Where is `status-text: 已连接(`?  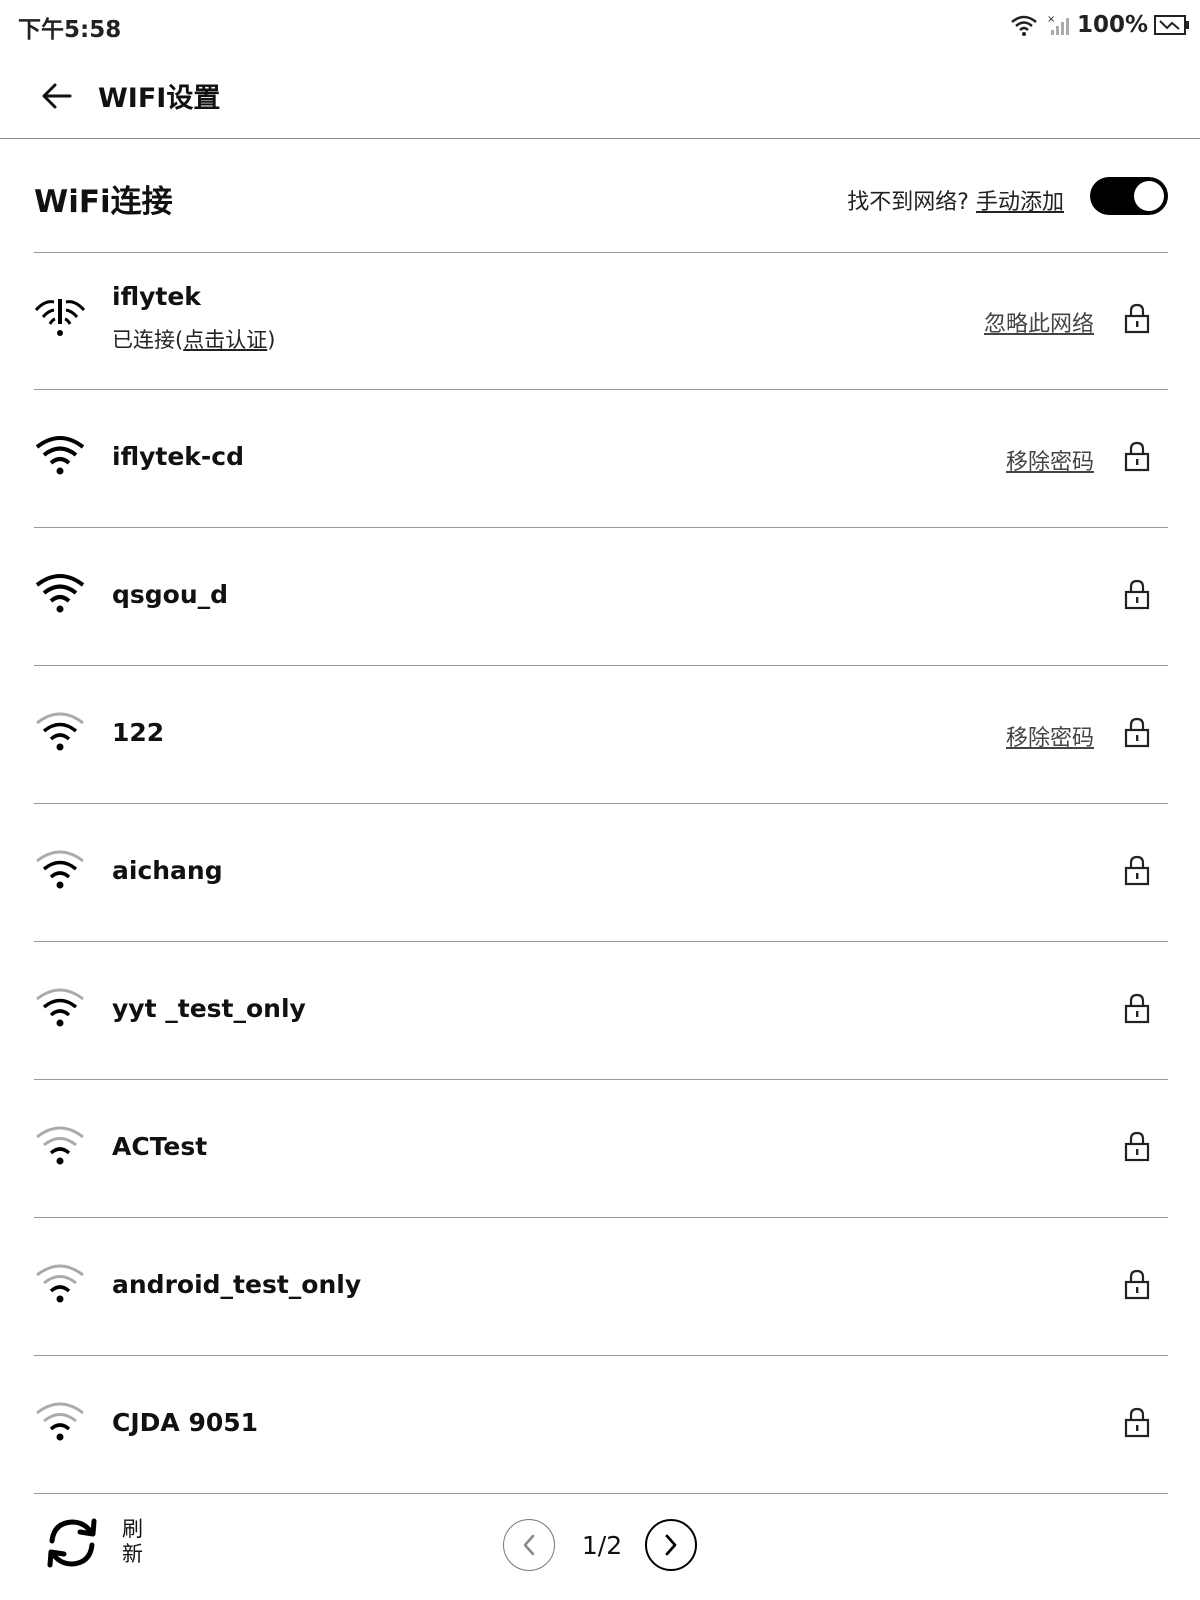 status-text: 已连接( is located at coordinates (148, 340).